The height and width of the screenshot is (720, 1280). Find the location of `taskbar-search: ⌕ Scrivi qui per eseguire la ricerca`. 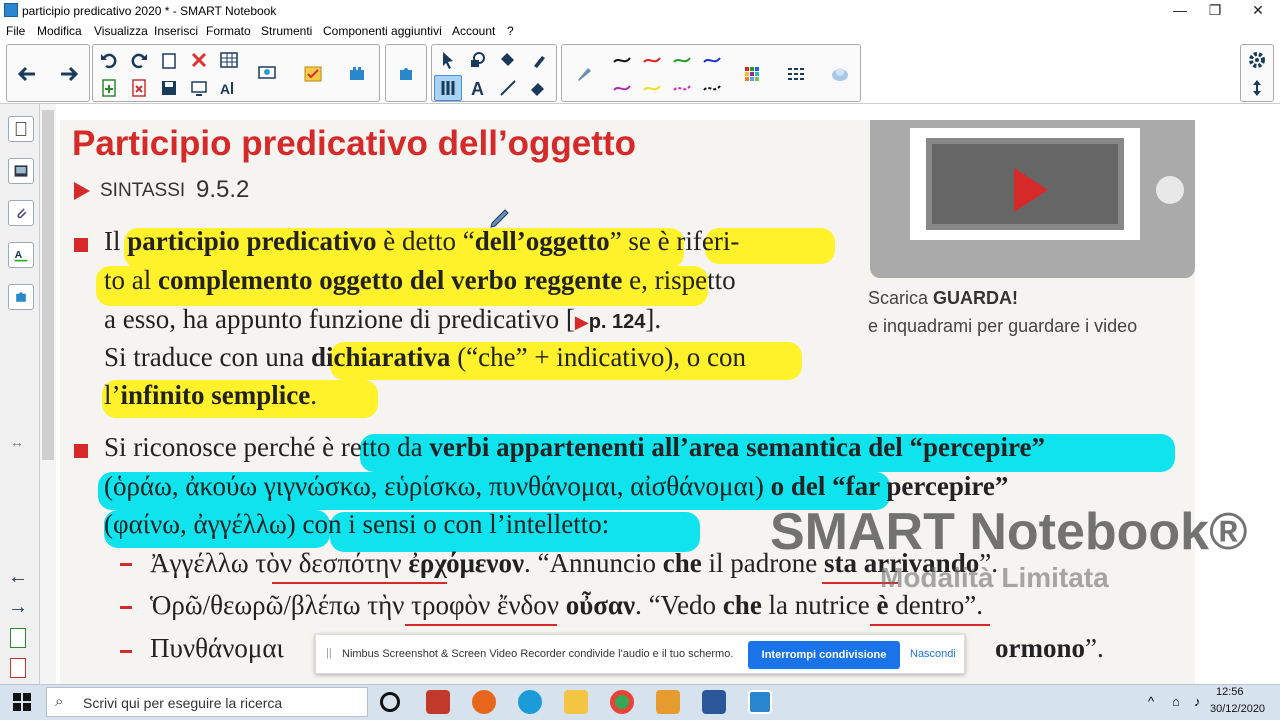

taskbar-search: ⌕ Scrivi qui per eseguire la ricerca is located at coordinates (207, 702).